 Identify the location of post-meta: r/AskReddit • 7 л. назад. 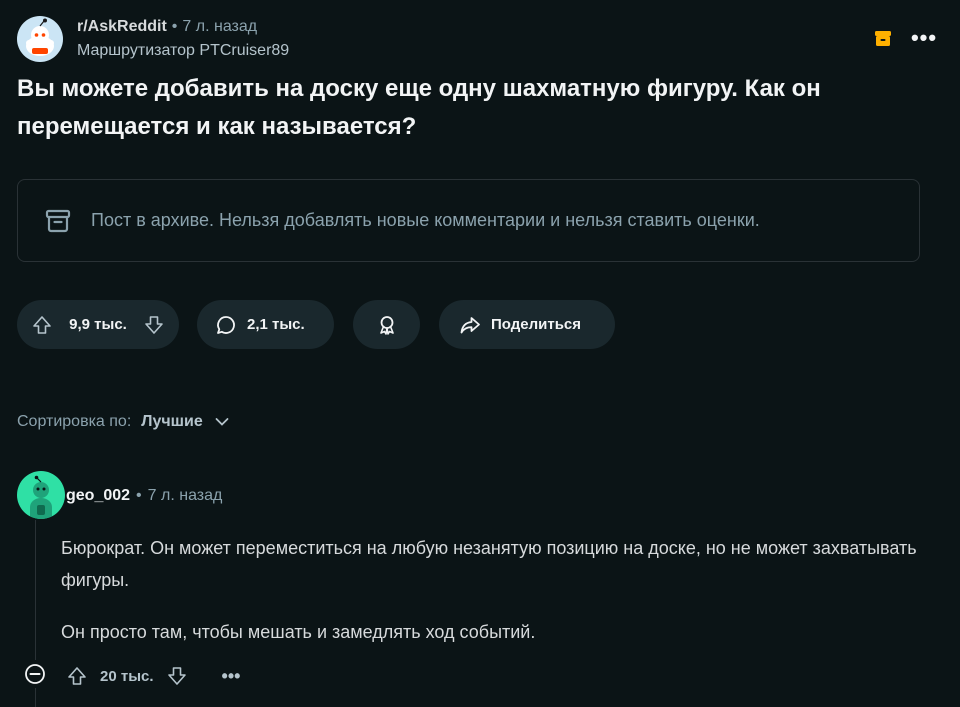
(167, 27).